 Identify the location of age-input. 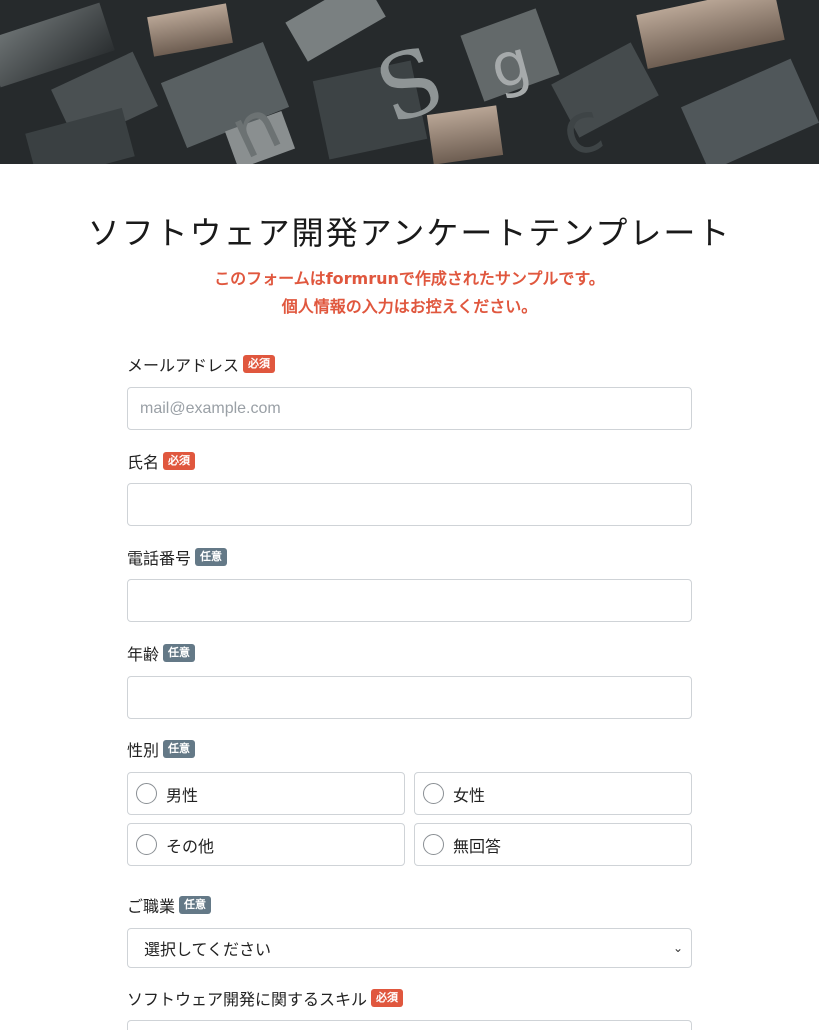
(409, 697).